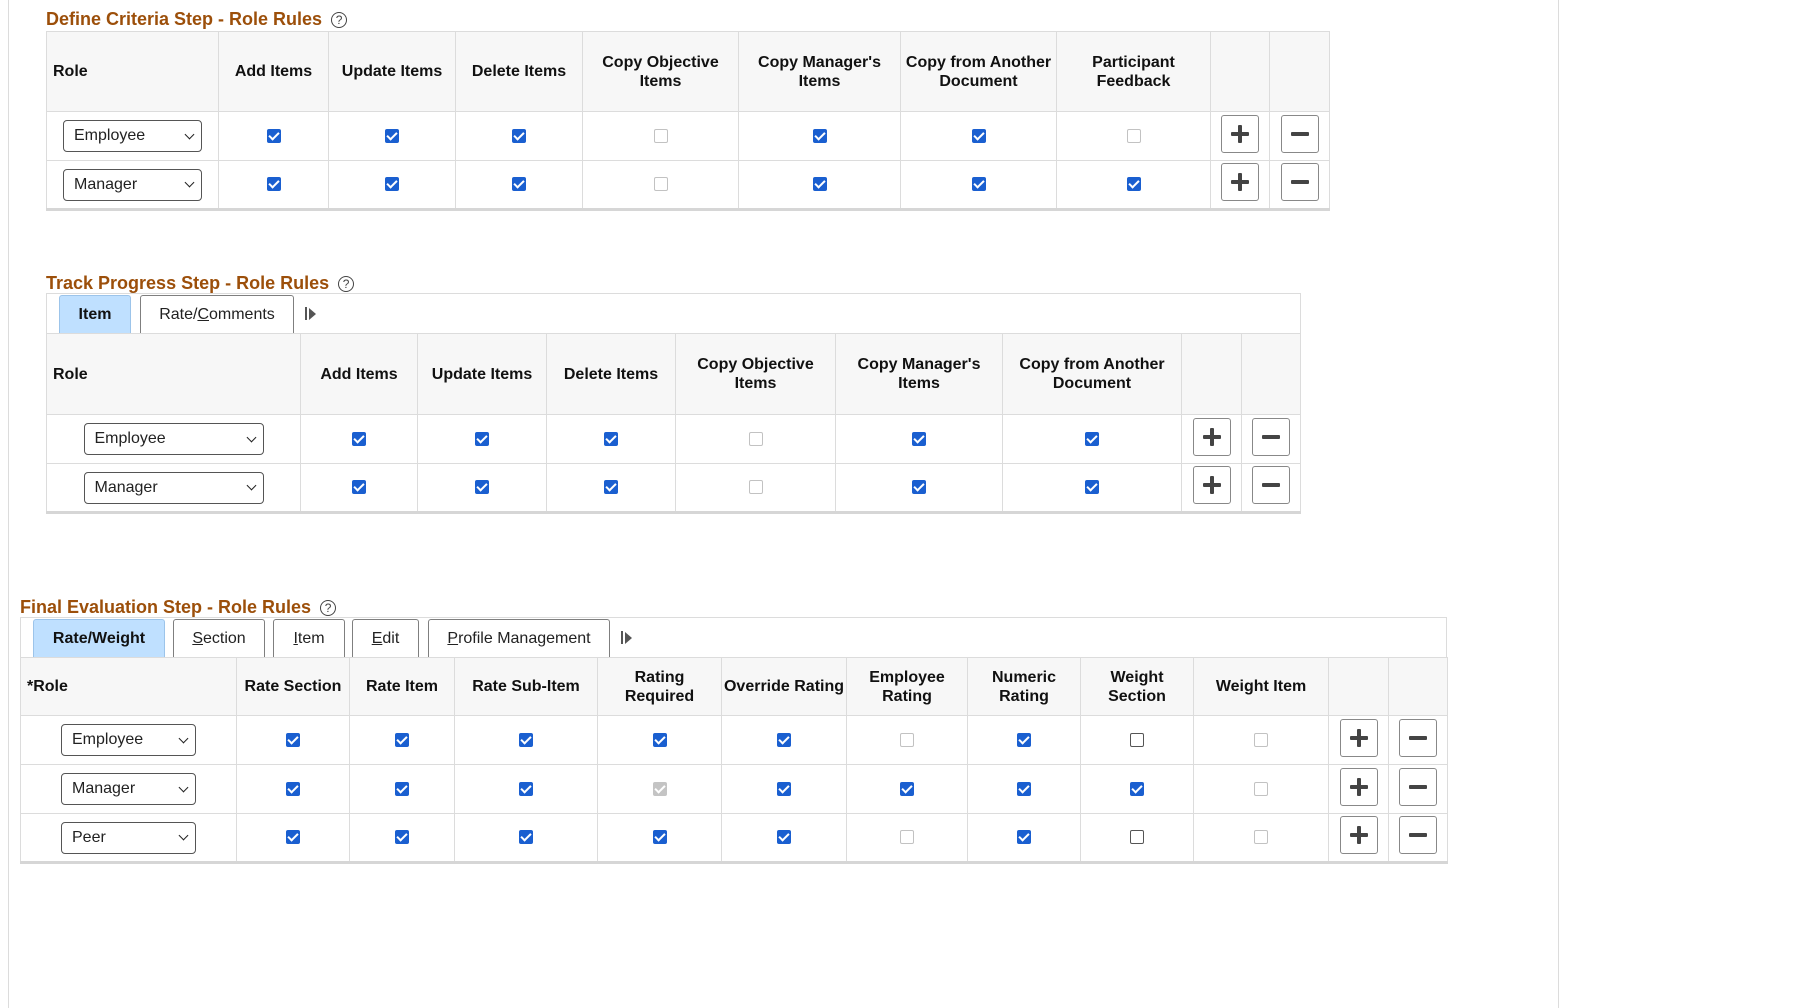  I want to click on tab-rate-comments: Rate/Comments, so click(217, 314).